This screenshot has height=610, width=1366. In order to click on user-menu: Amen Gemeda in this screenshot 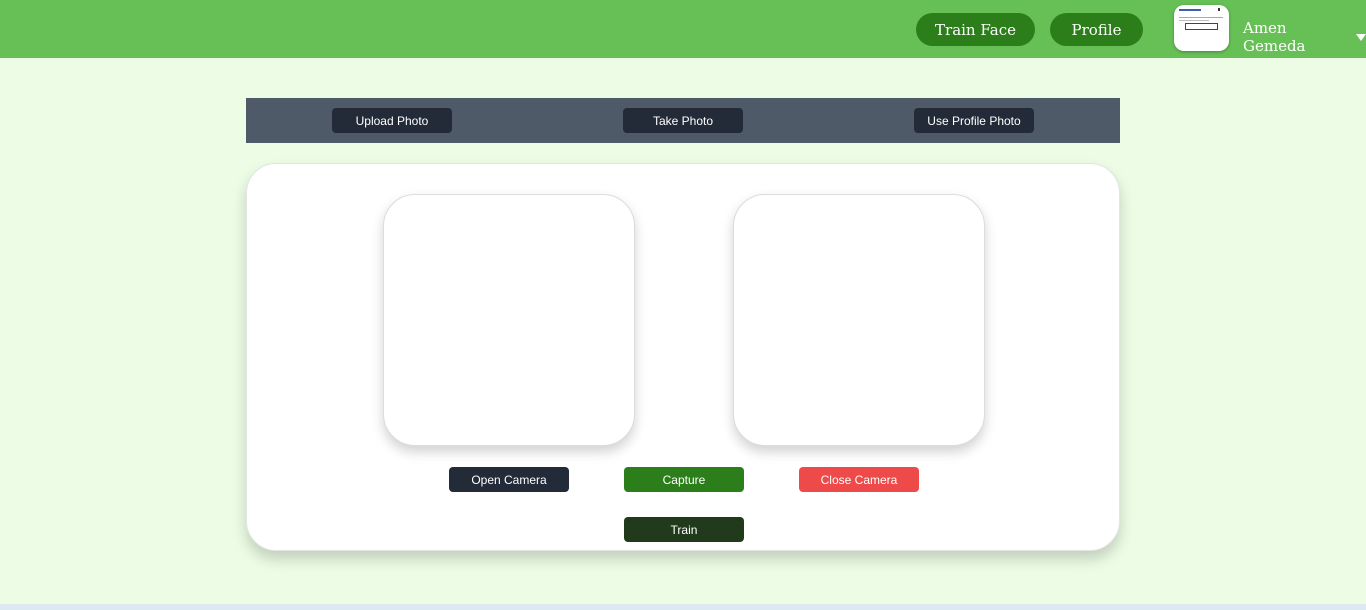, I will do `click(1304, 37)`.